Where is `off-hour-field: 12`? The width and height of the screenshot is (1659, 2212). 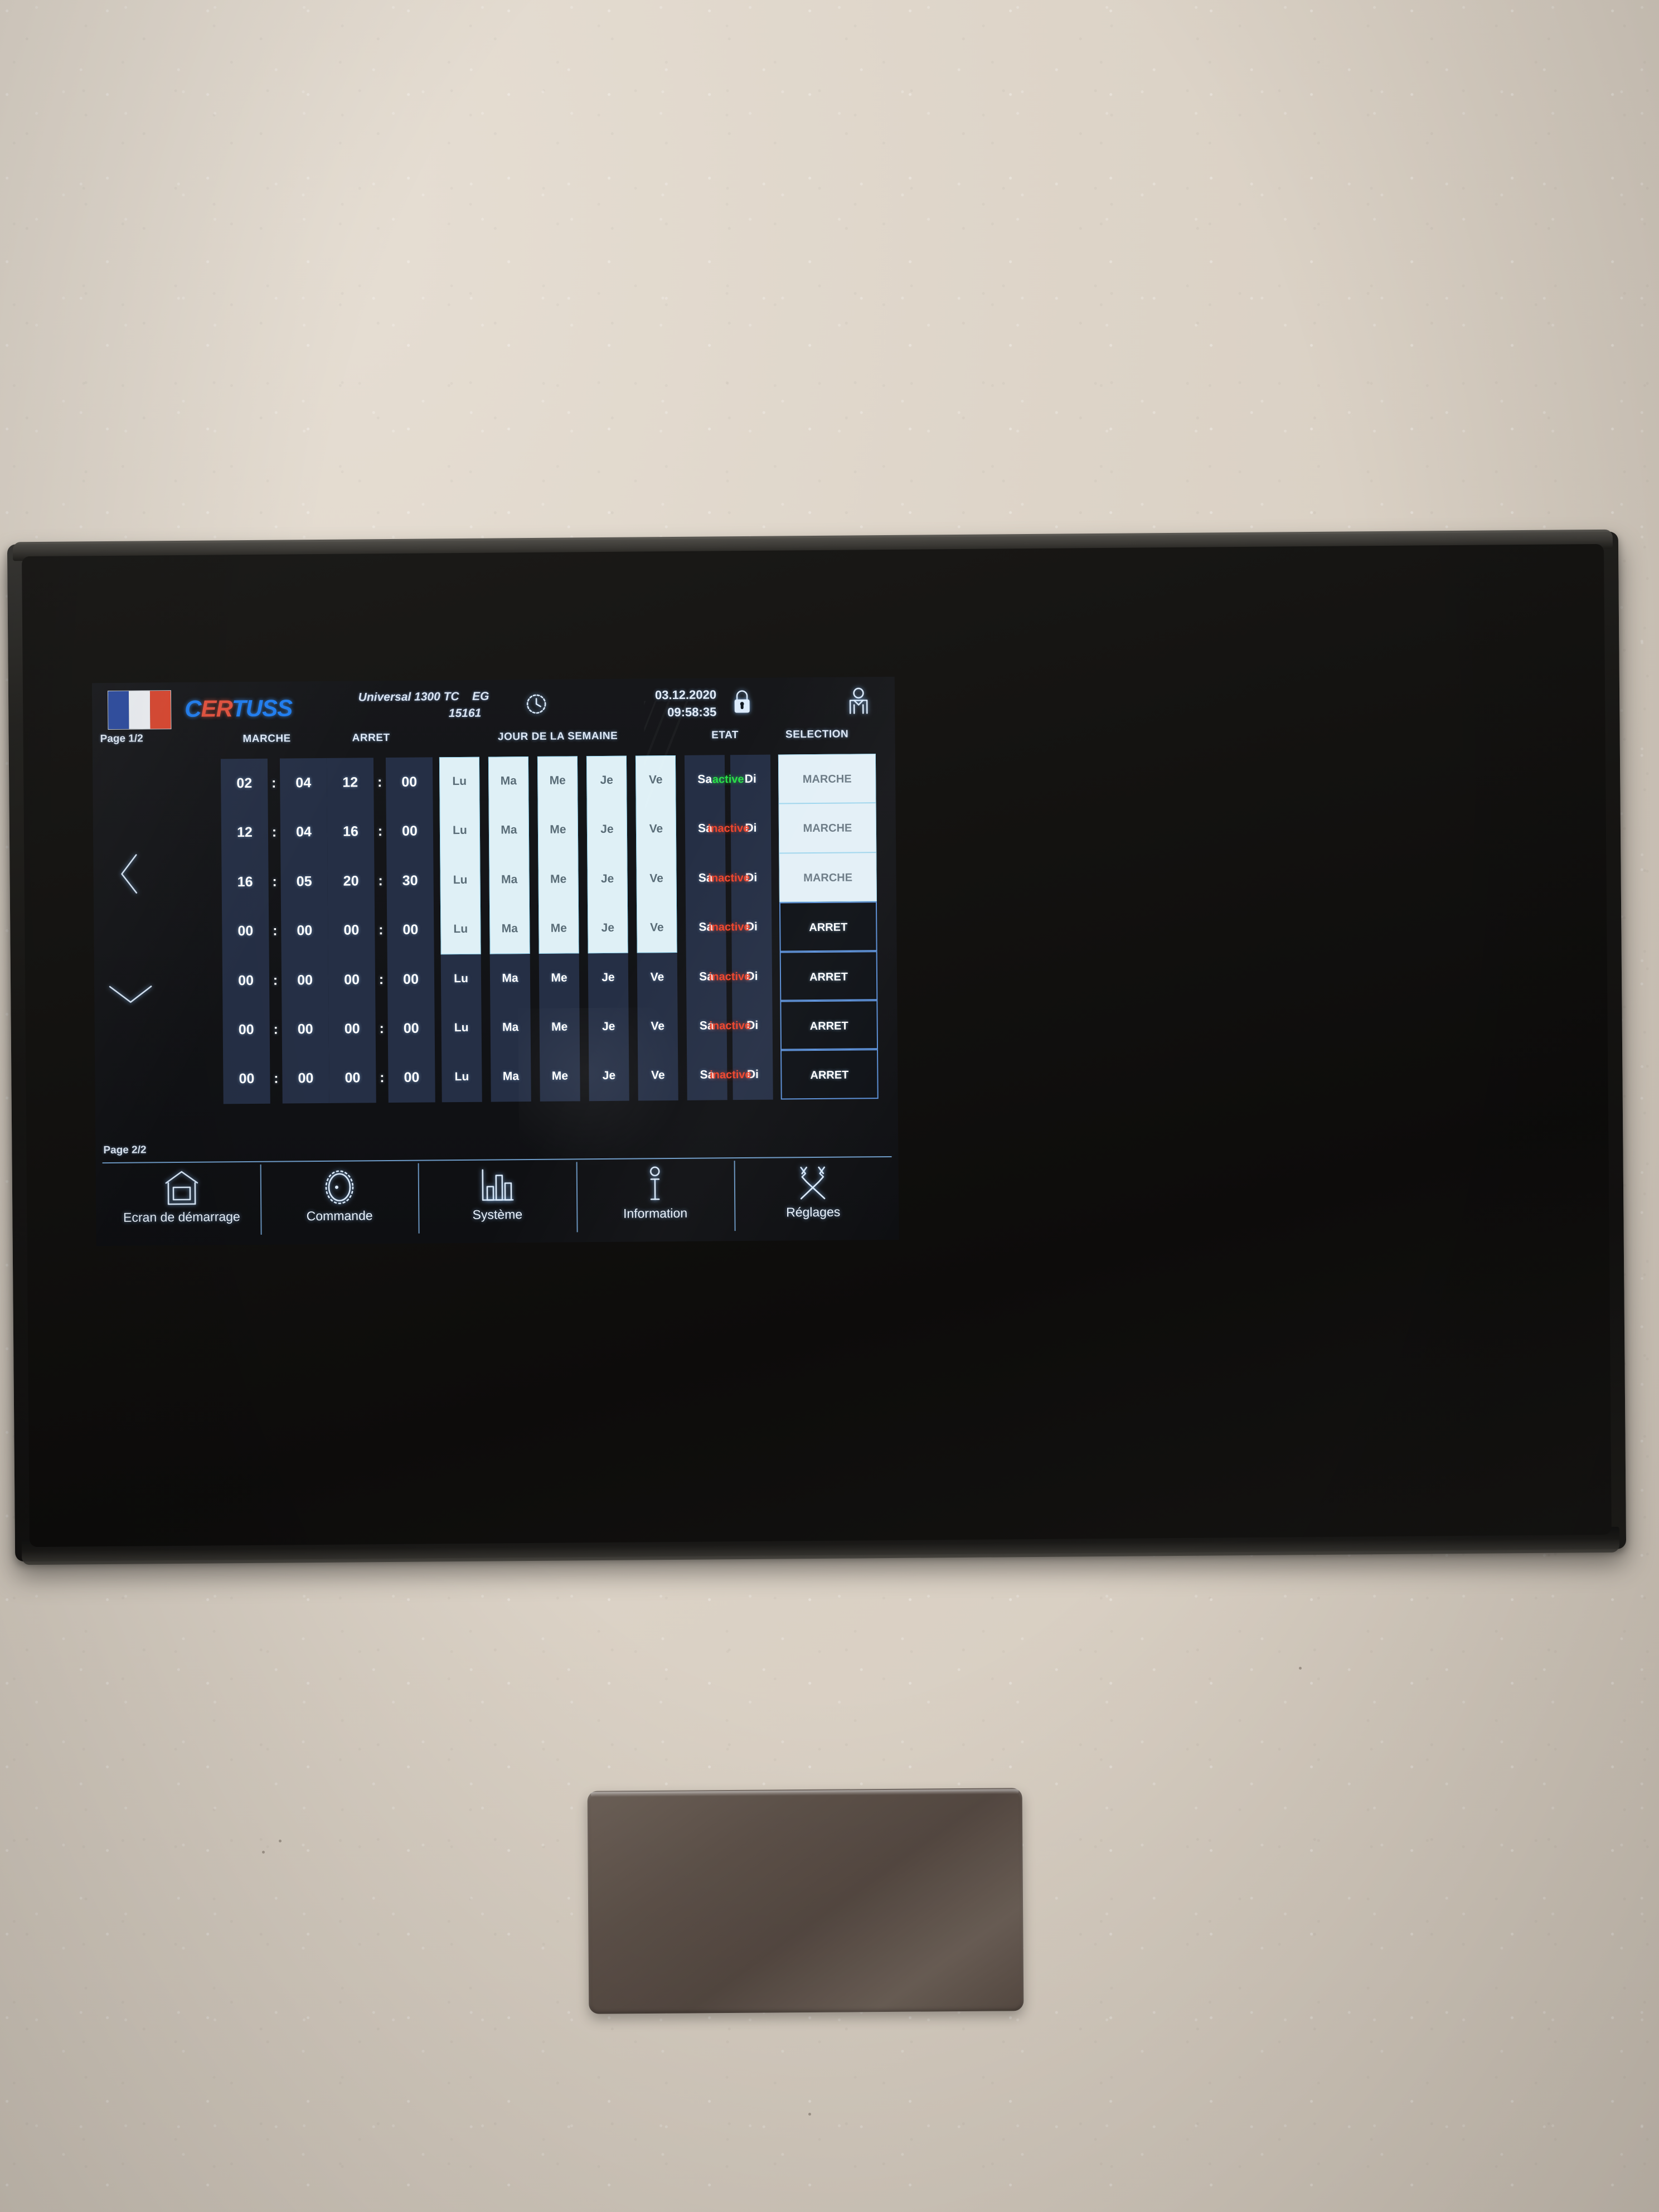 off-hour-field: 12 is located at coordinates (350, 782).